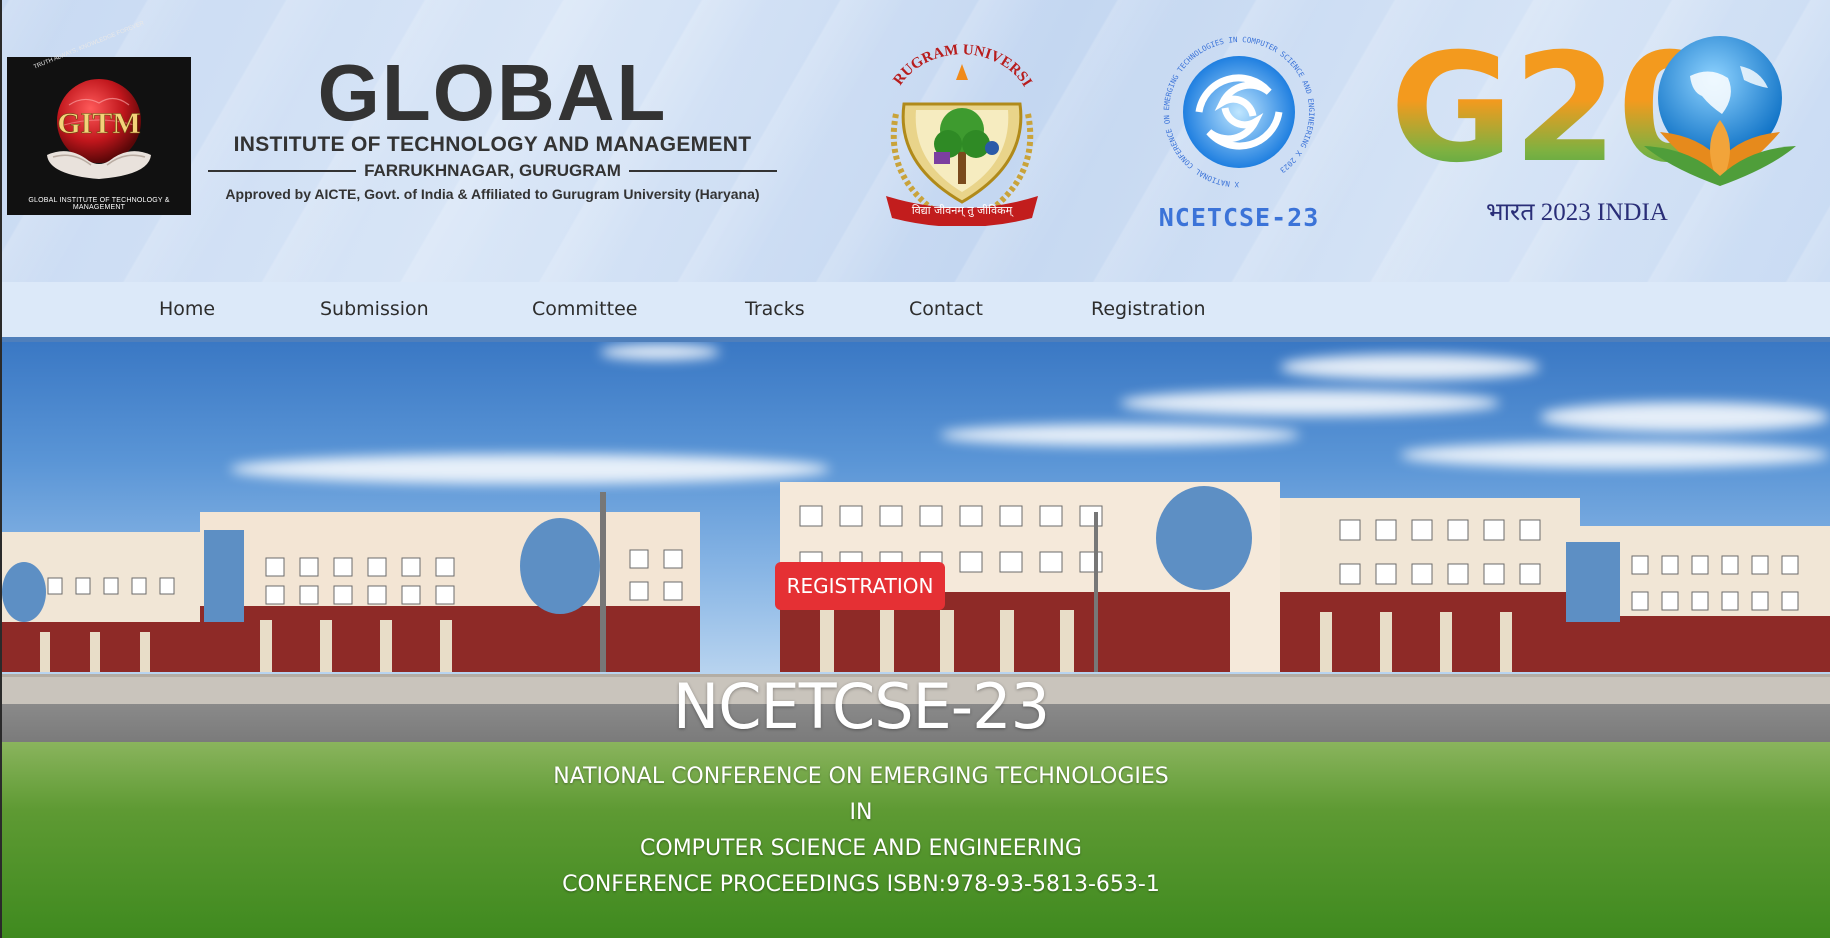 Image resolution: width=1830 pixels, height=938 pixels. I want to click on nav-item-committee: Committee, so click(584, 316).